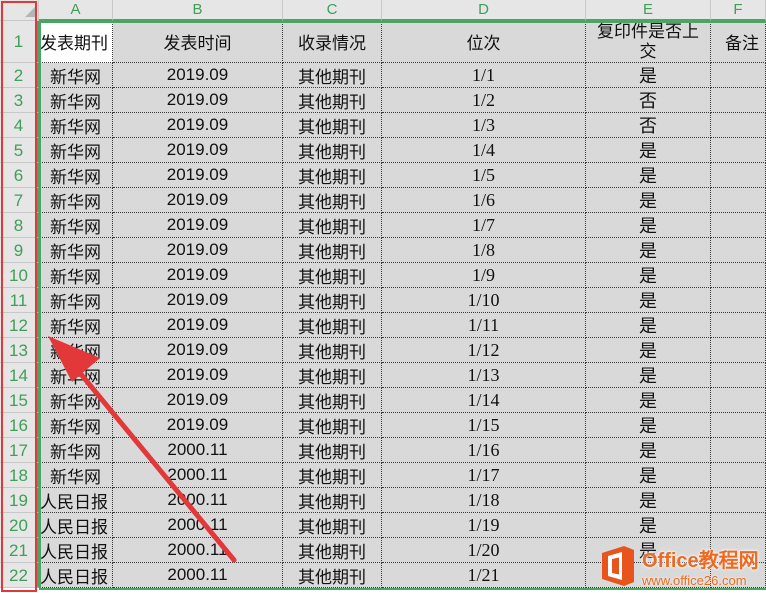 The width and height of the screenshot is (766, 593). I want to click on cell-b10: 2019.09, so click(198, 275).